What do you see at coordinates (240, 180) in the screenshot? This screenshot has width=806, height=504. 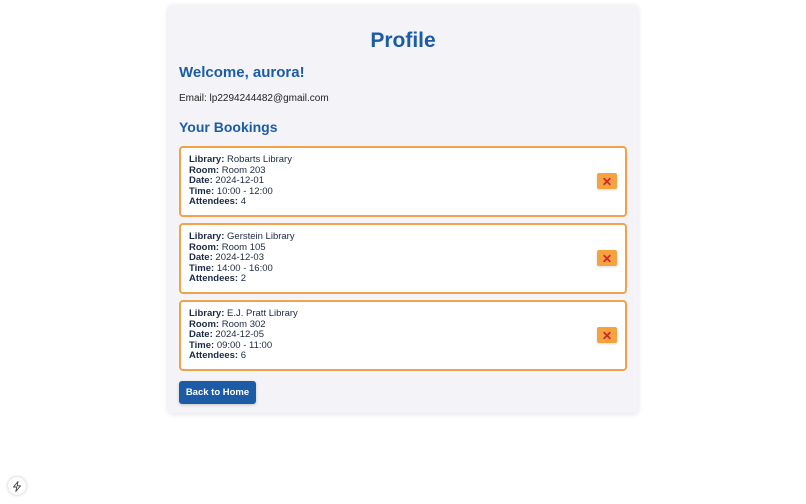 I see `date-value: 2024-12-01` at bounding box center [240, 180].